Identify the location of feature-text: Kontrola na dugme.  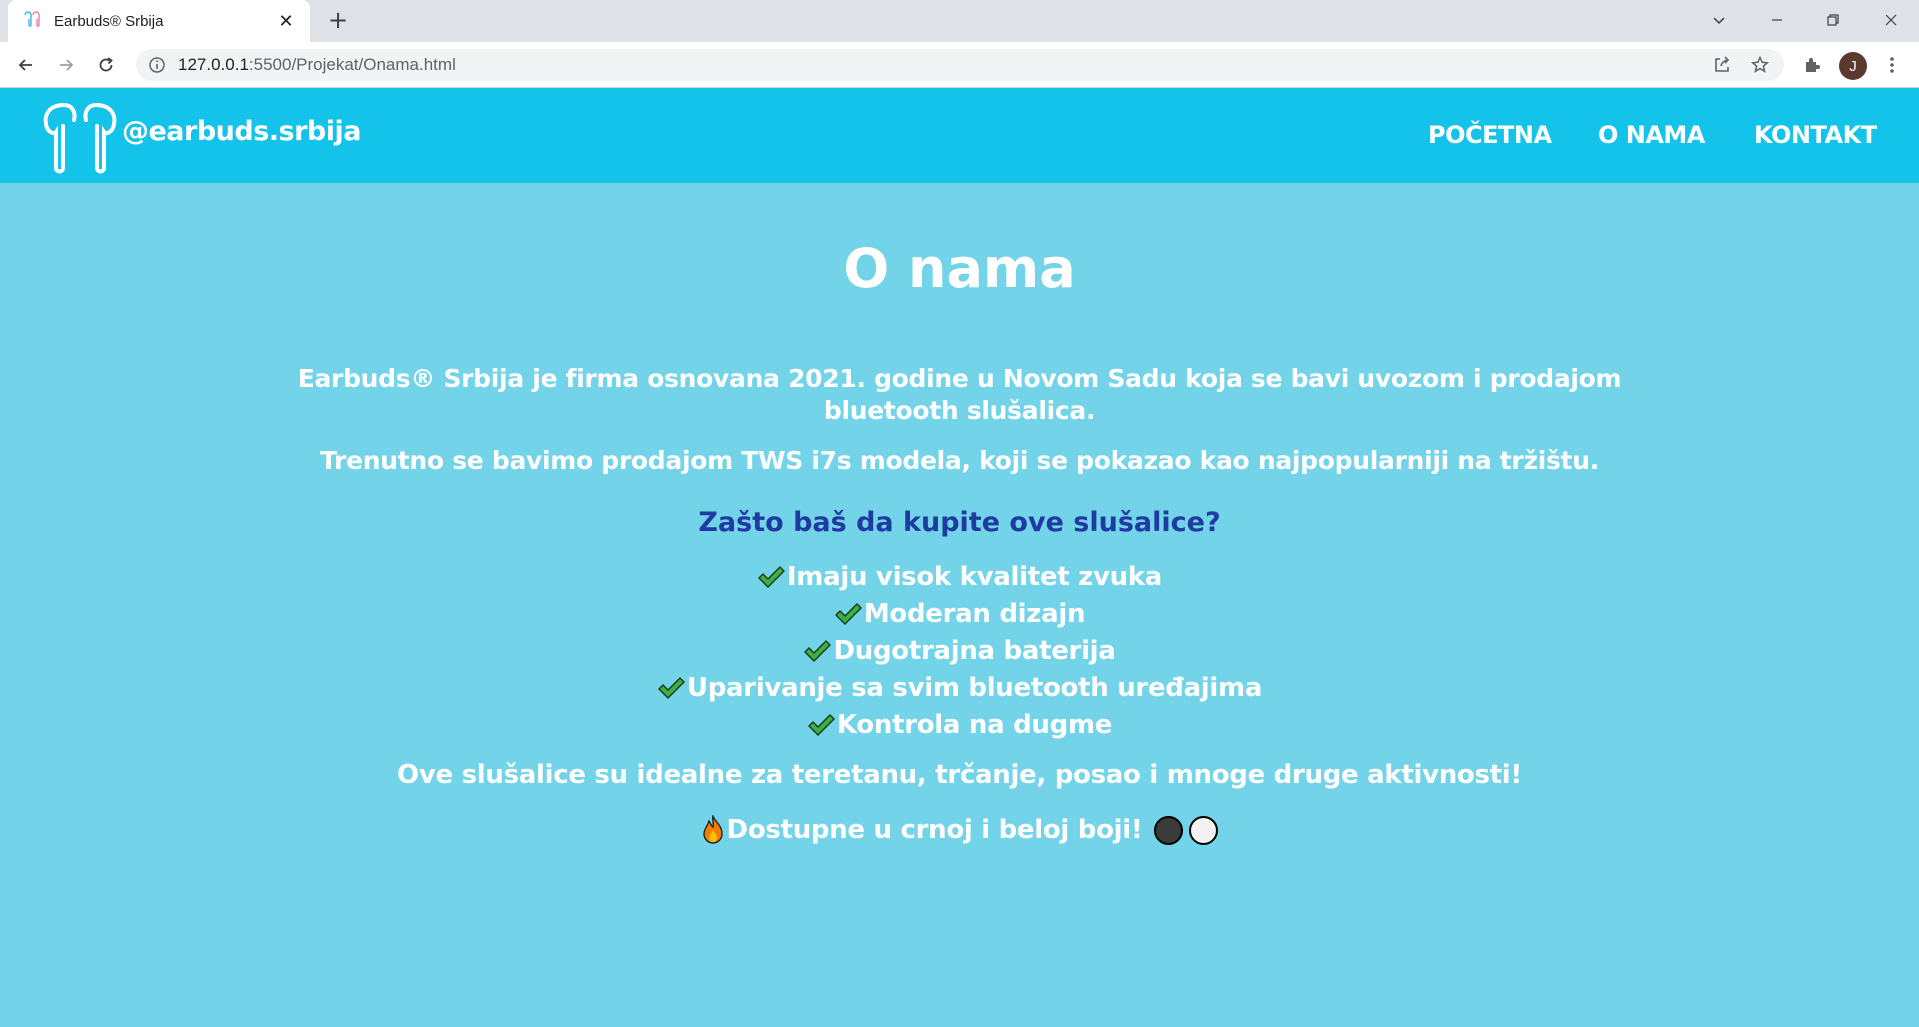
(974, 725).